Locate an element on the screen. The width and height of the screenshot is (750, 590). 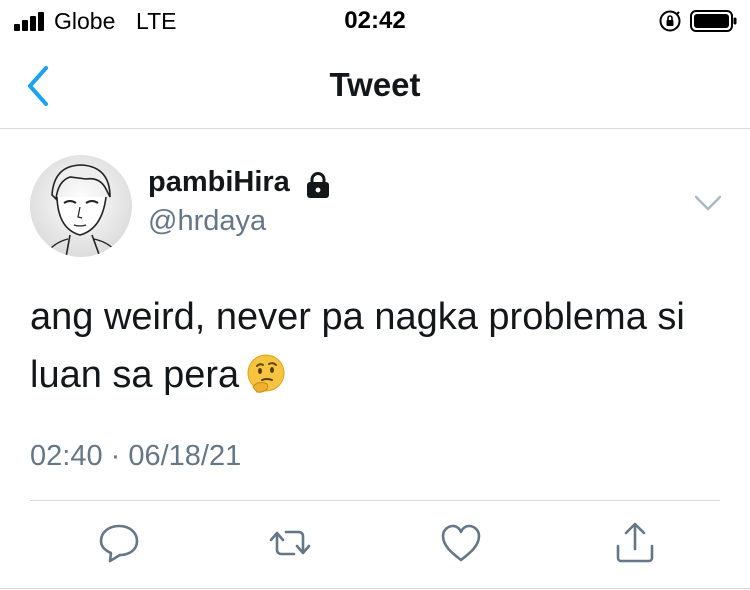
tweet-time: 02:40 is located at coordinates (66, 456).